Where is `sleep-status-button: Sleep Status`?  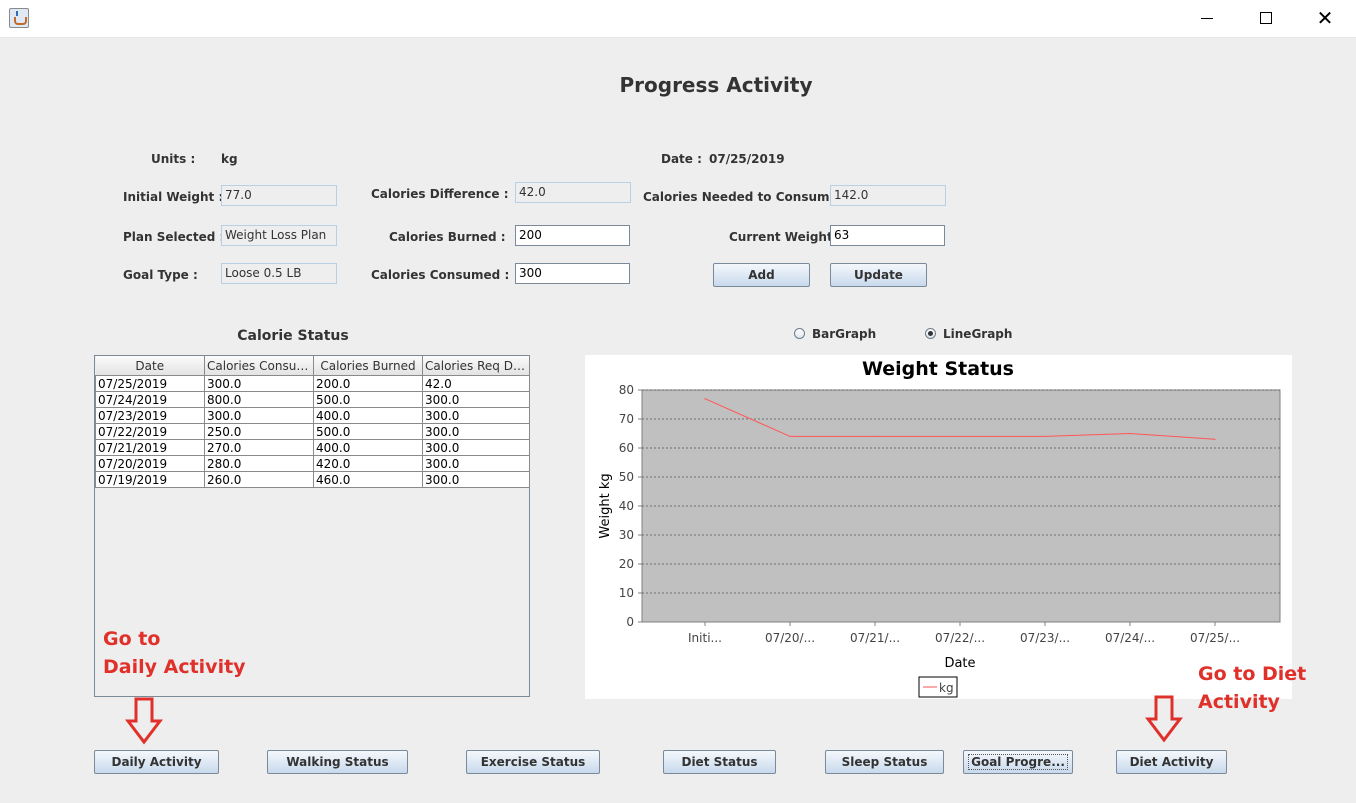 sleep-status-button: Sleep Status is located at coordinates (884, 762).